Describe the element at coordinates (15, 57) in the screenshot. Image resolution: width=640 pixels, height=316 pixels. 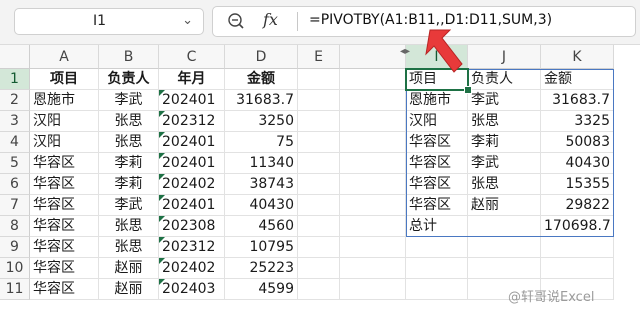
I see `select-all-corner` at that location.